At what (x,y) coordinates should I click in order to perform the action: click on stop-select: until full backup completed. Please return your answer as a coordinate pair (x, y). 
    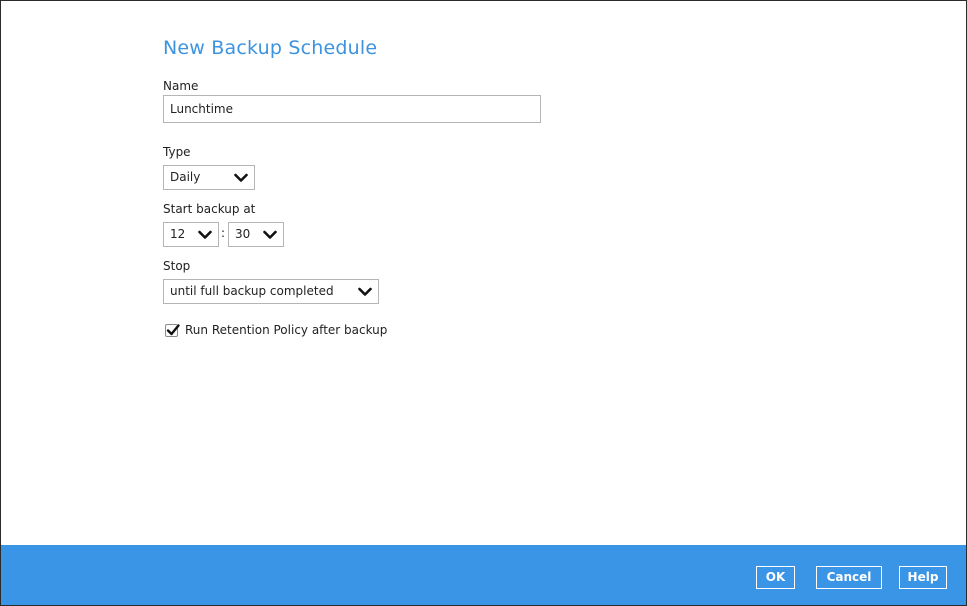
    Looking at the image, I should click on (271, 291).